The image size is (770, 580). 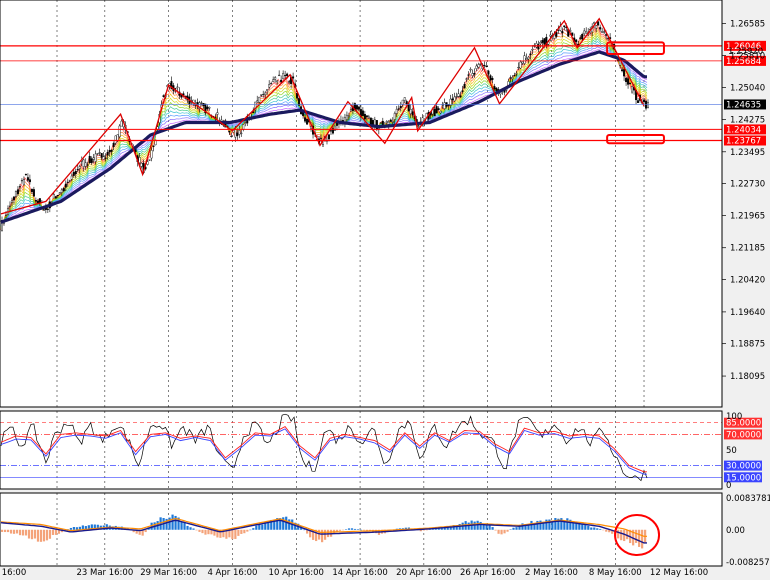 What do you see at coordinates (748, 499) in the screenshot?
I see `macd-axis-label: 0.0083781` at bounding box center [748, 499].